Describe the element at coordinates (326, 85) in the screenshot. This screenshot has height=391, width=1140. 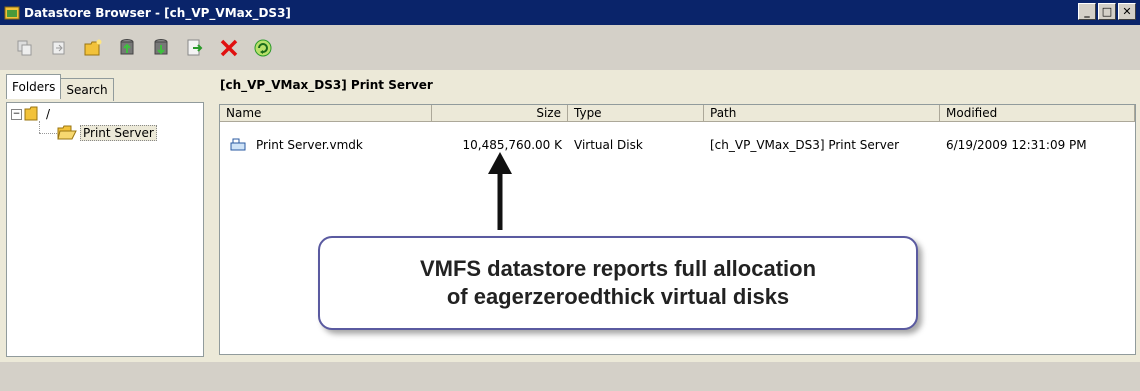
I see `current-folder-header: [ch_VP_VMax_DS3] Print Server` at that location.